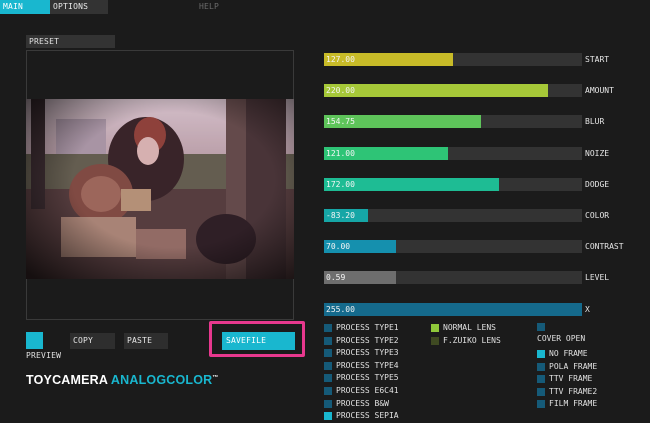 The image size is (650, 423). Describe the element at coordinates (604, 247) in the screenshot. I see `slider-label-contrast: CONTRAST` at that location.